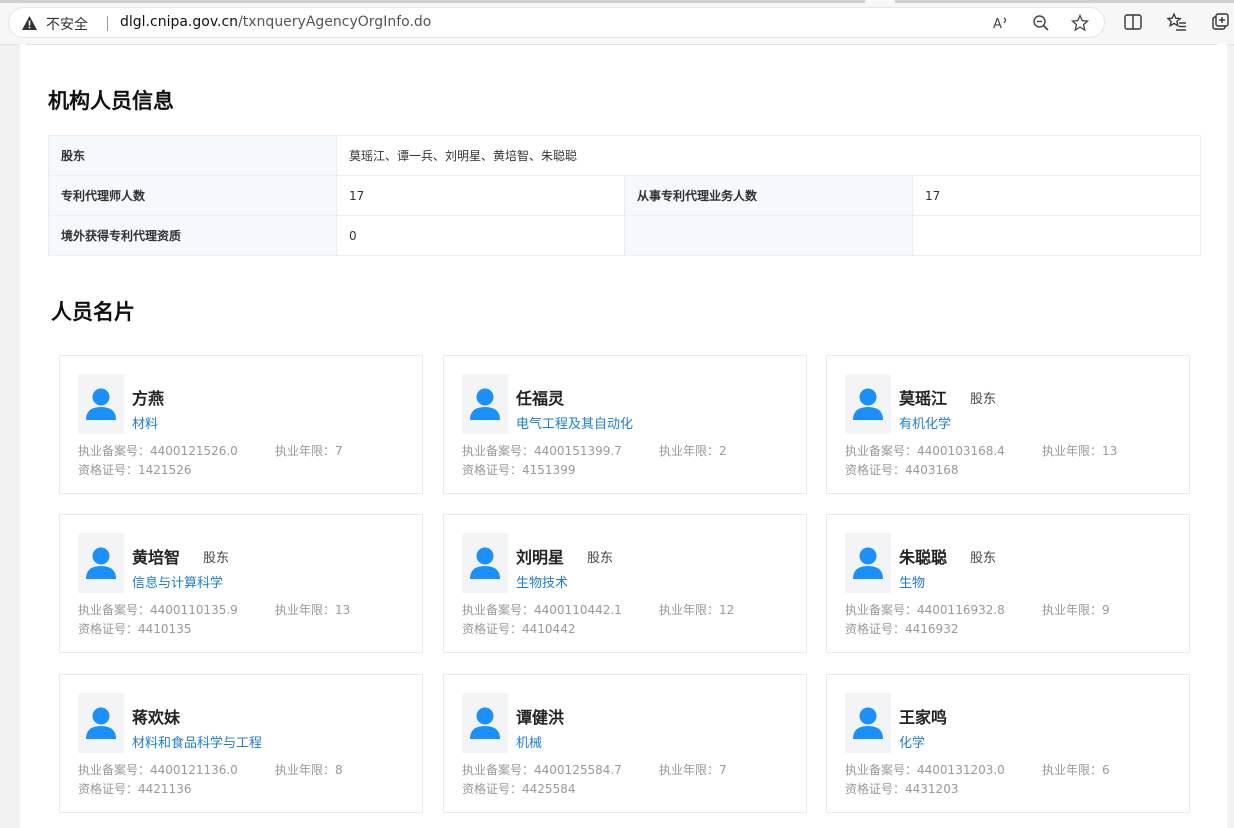  I want to click on staff-field-link: 电气工程及其自动化, so click(574, 422).